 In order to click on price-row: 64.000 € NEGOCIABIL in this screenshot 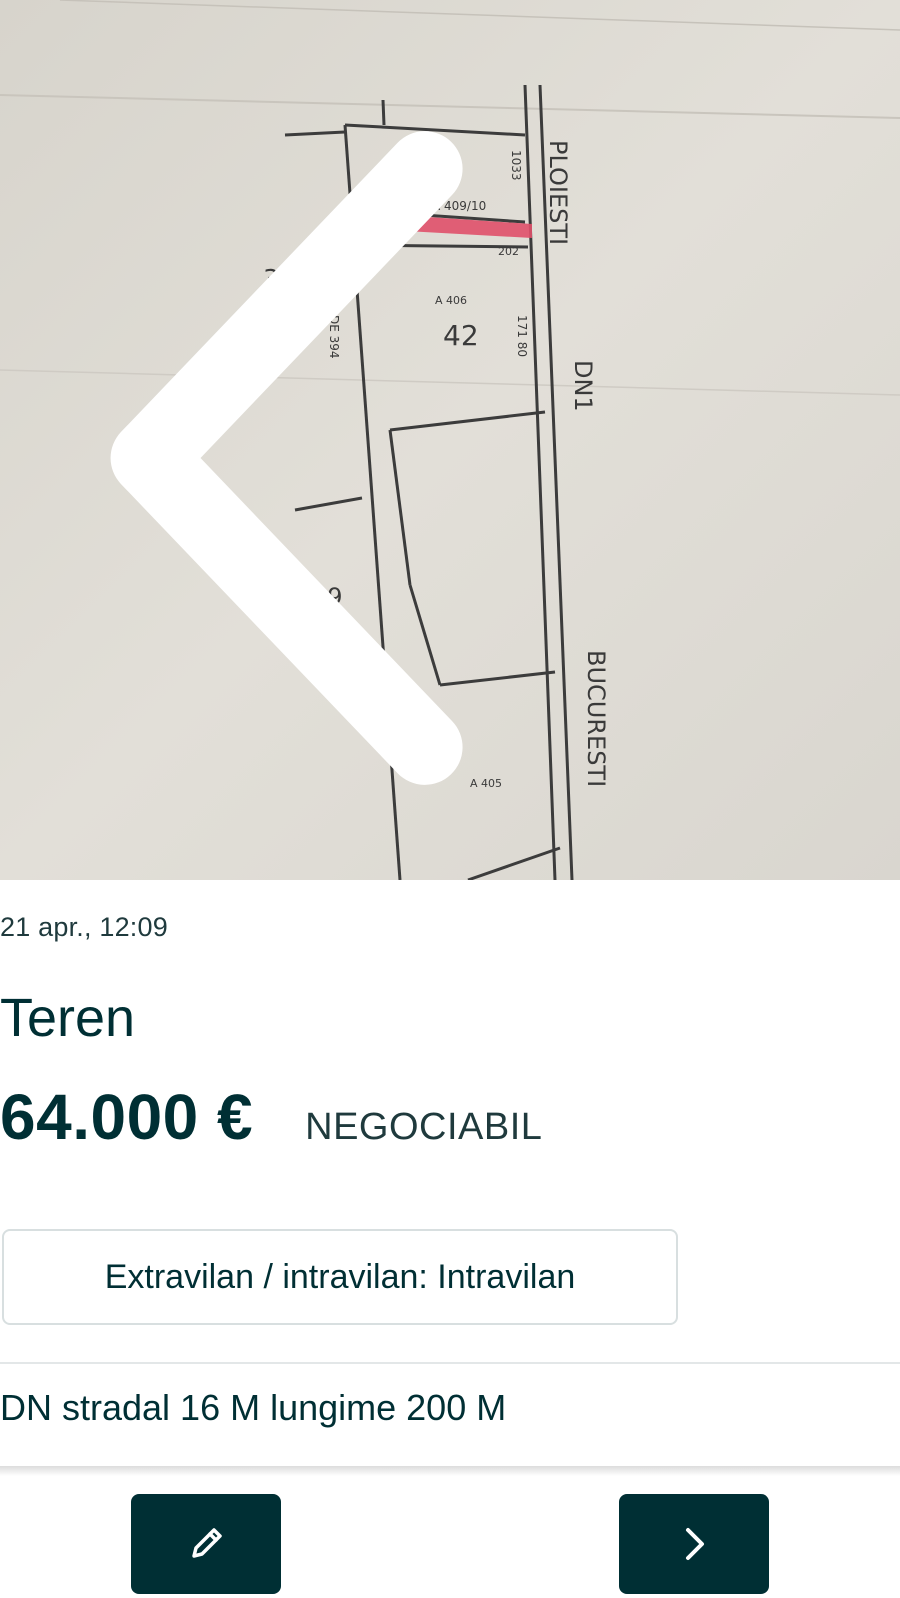, I will do `click(271, 1116)`.